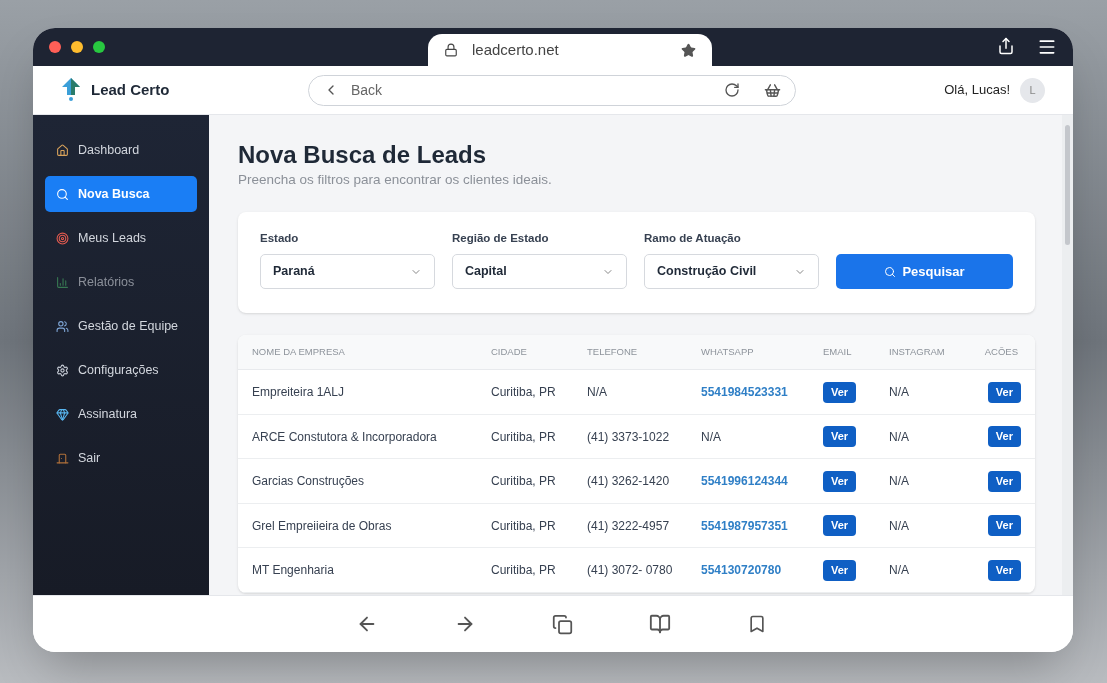  What do you see at coordinates (322, 526) in the screenshot?
I see `company-name-cell-text: Grel Empreiieira de Obras` at bounding box center [322, 526].